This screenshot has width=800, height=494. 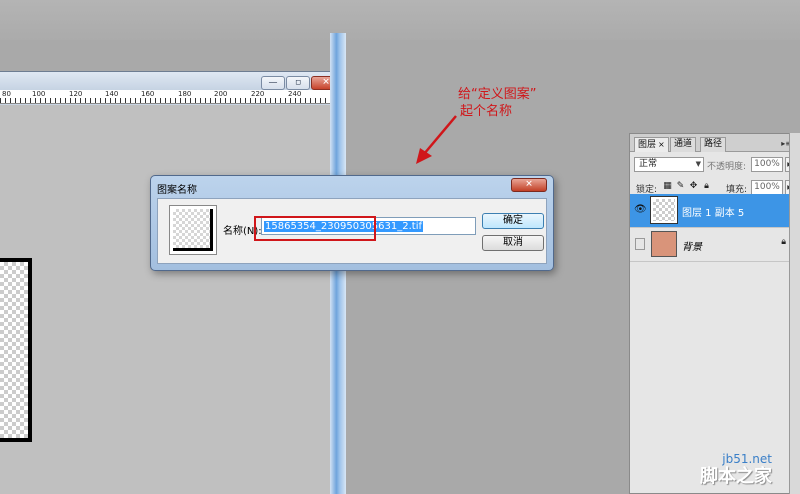 I want to click on panel-tabs: 图层 × 通道 路径 ▸≡, so click(x=713, y=143).